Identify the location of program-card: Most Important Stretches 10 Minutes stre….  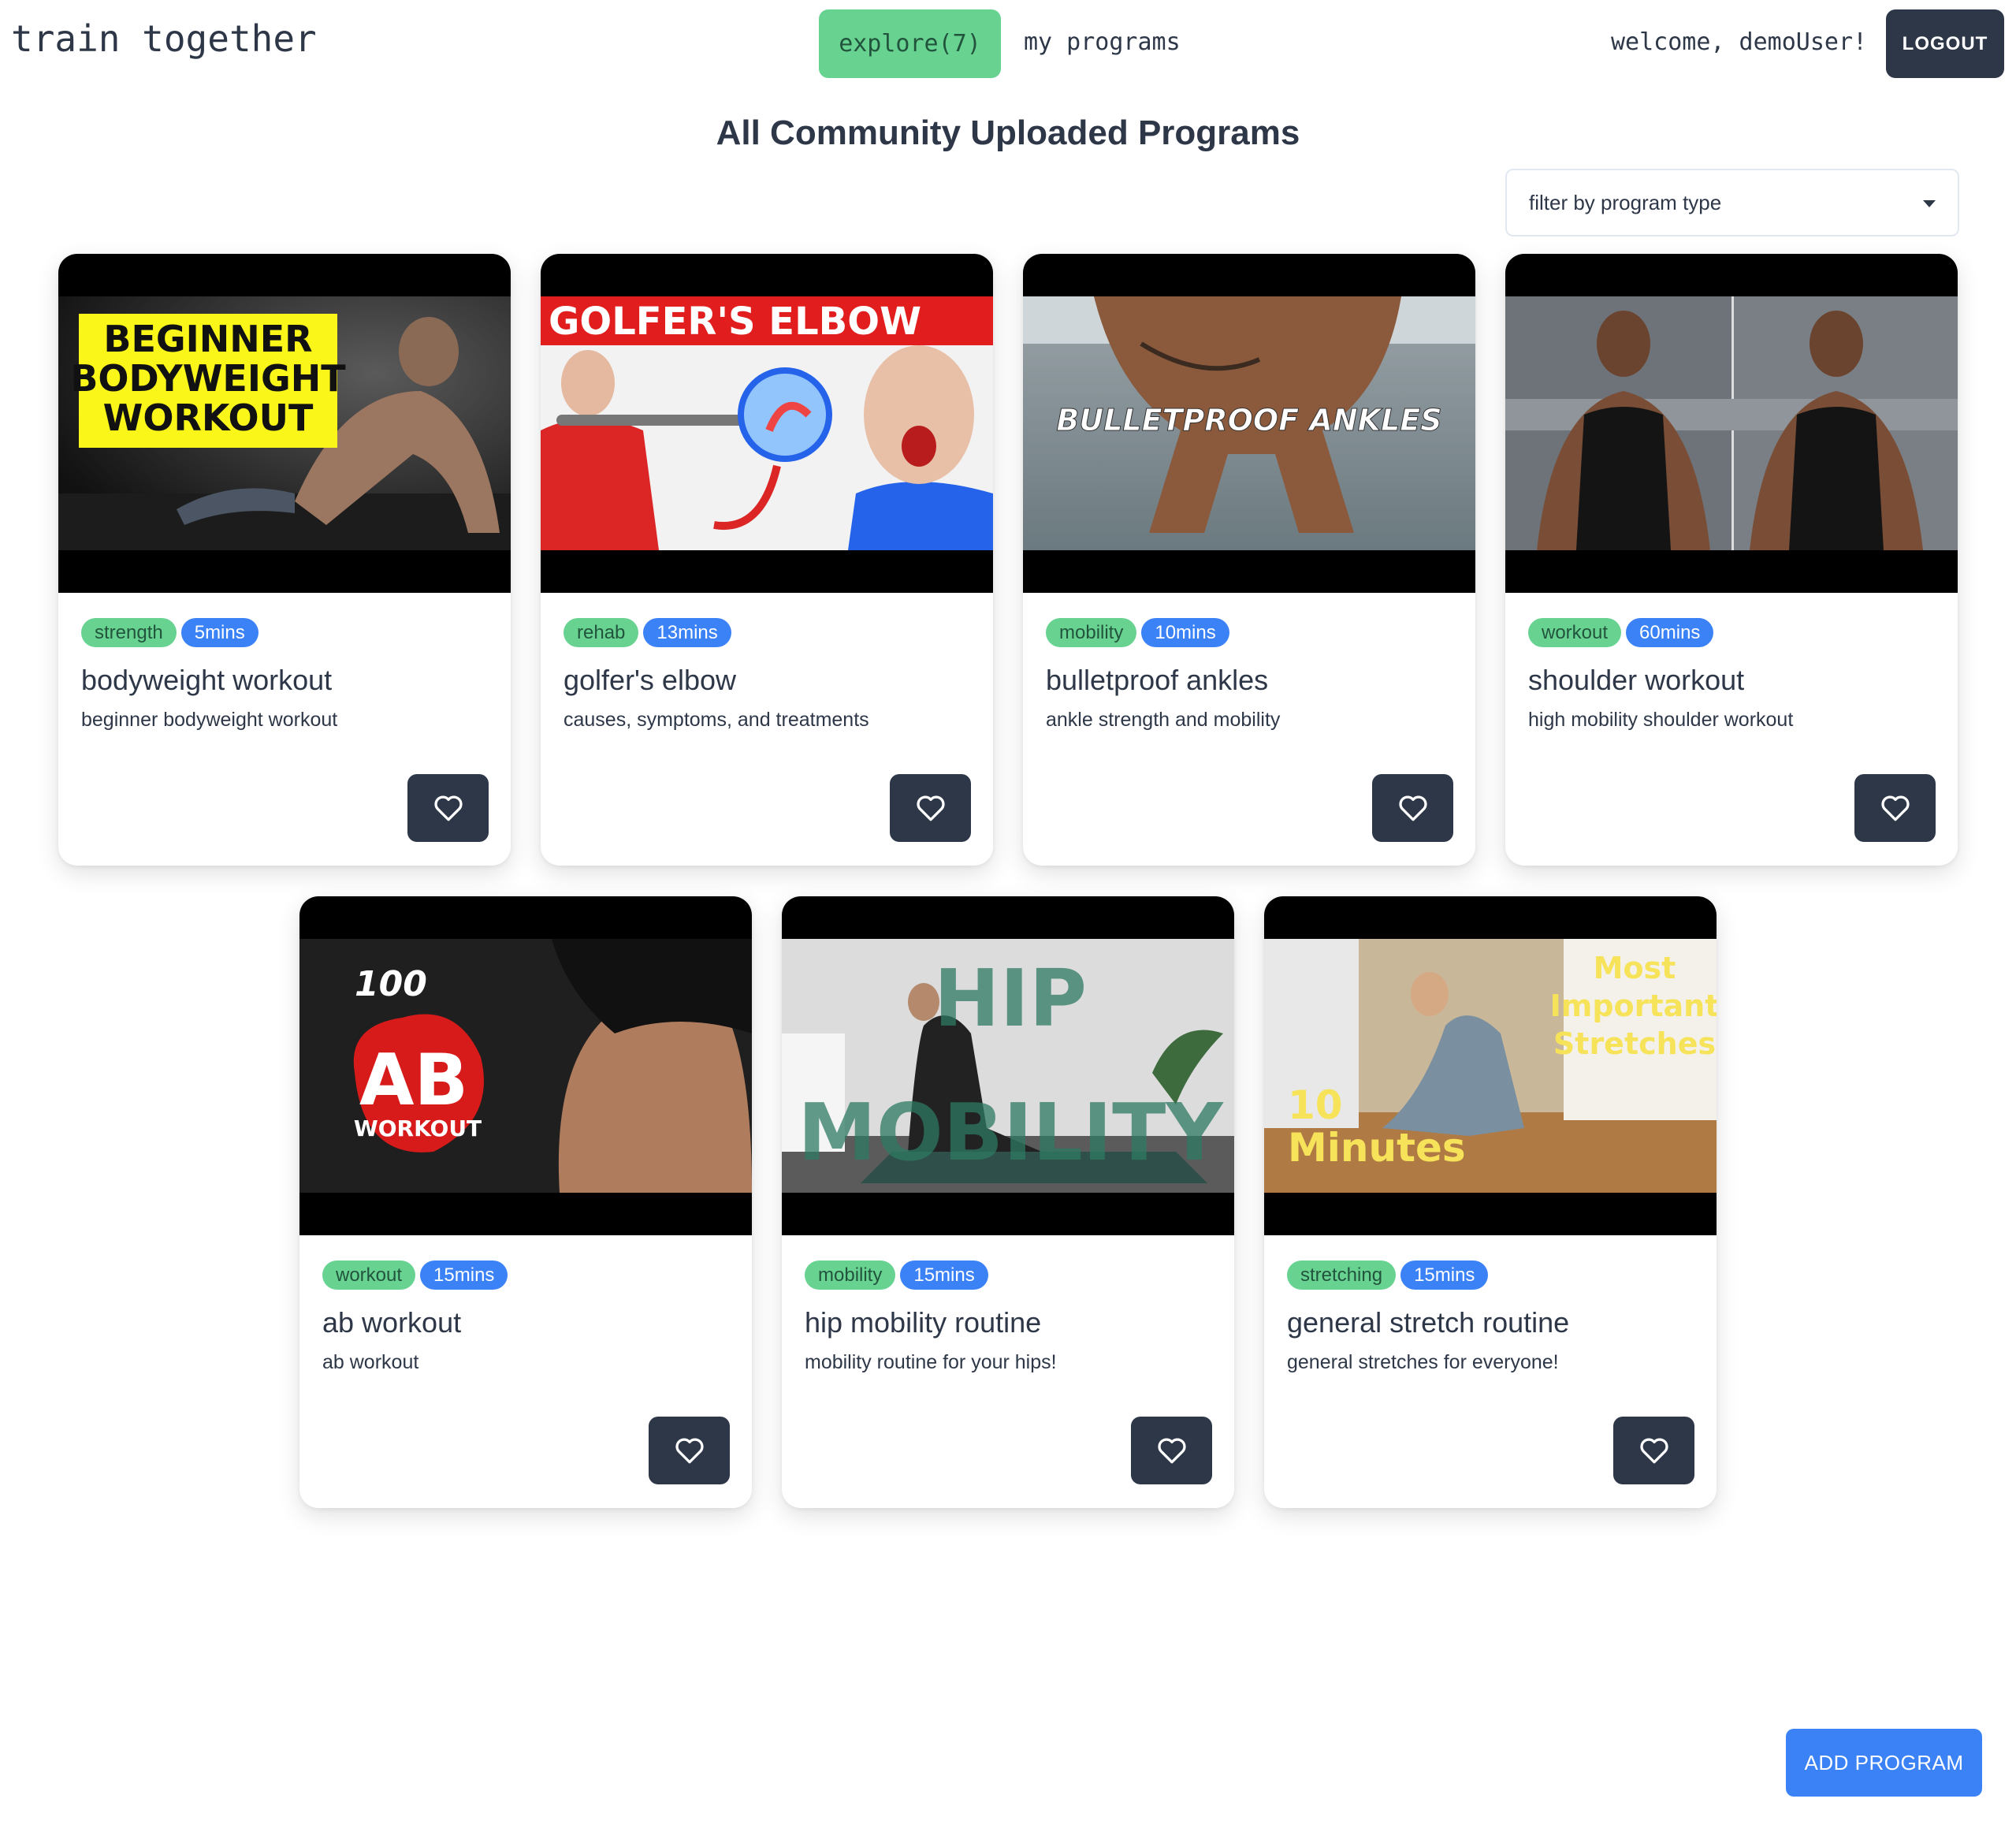
(1490, 1202).